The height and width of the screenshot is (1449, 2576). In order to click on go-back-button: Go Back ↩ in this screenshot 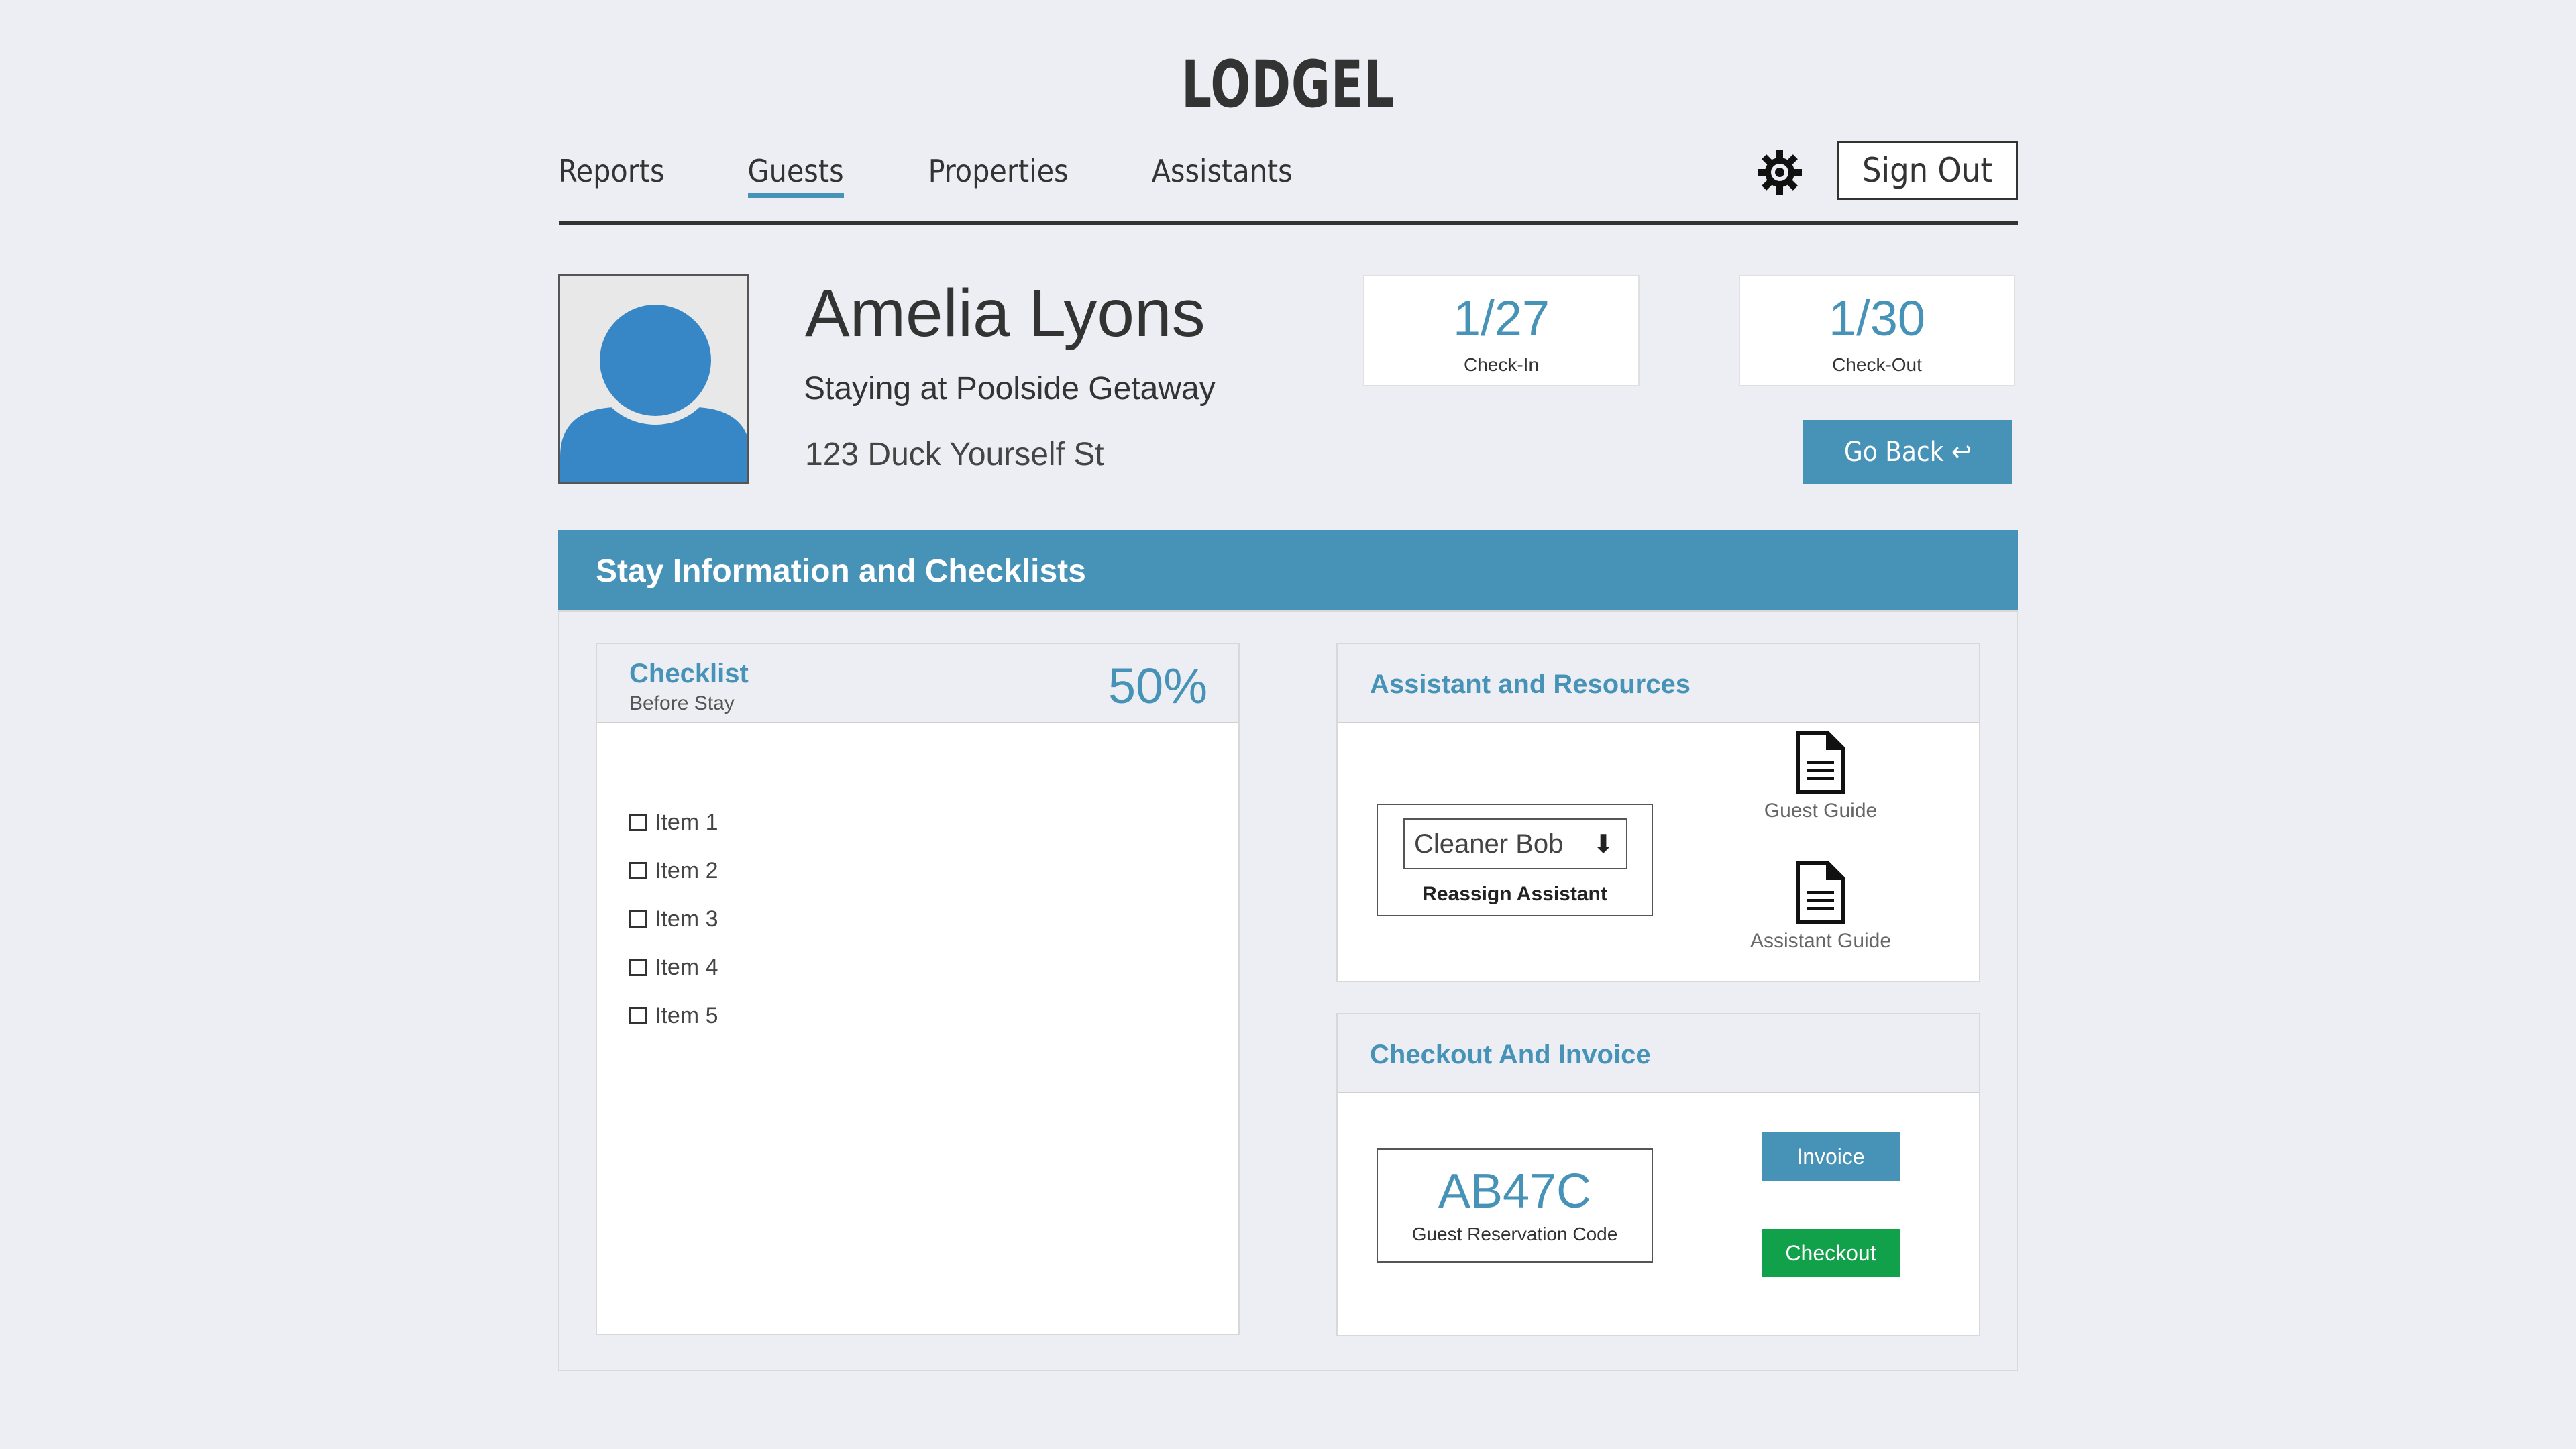, I will do `click(1907, 452)`.